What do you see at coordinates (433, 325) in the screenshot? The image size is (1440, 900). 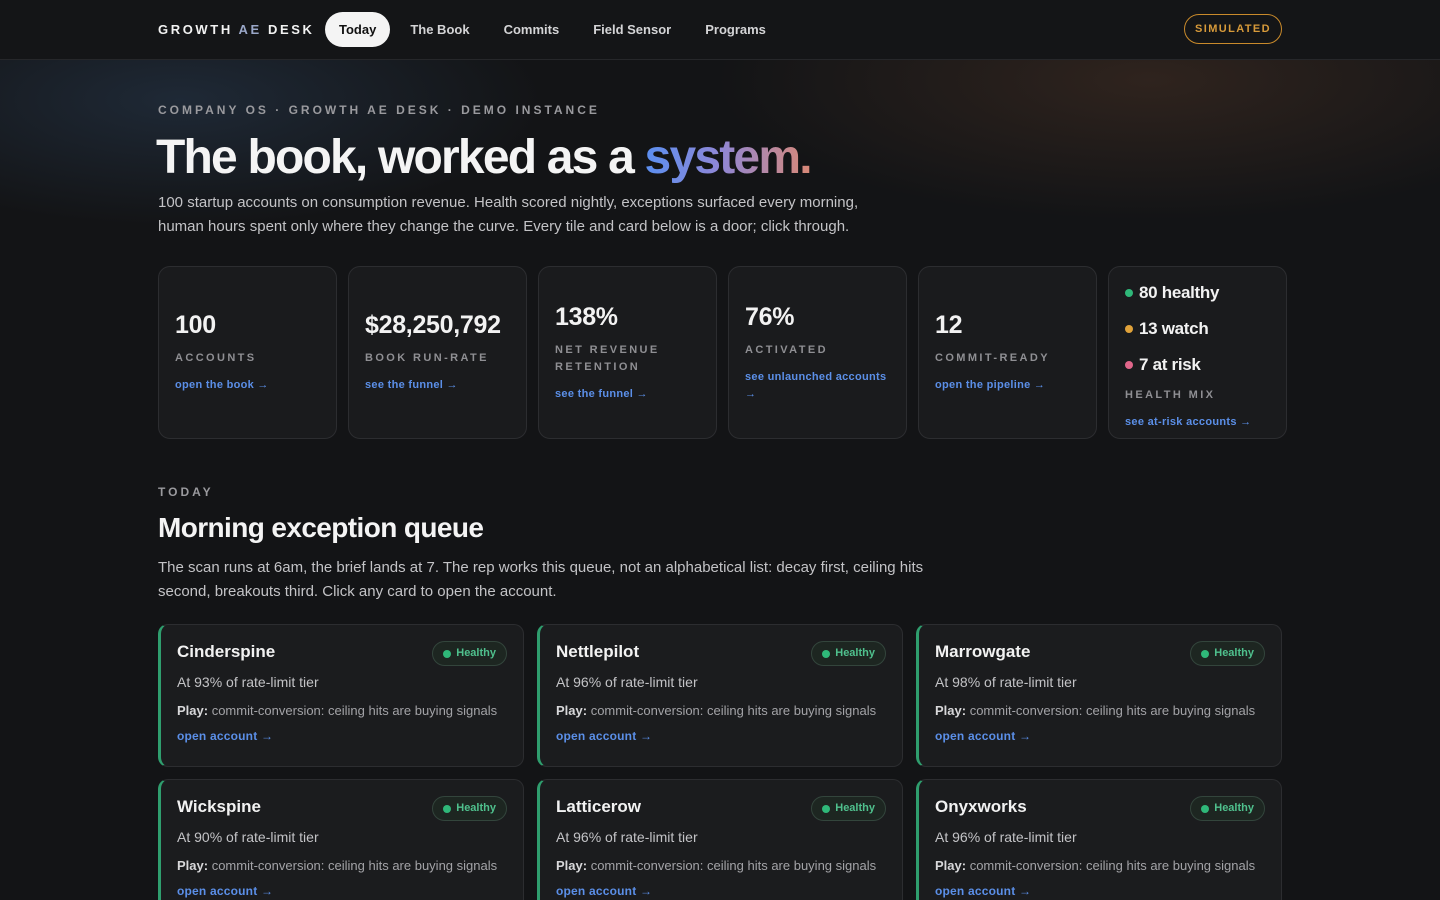 I see `stat-value: $28,250,792` at bounding box center [433, 325].